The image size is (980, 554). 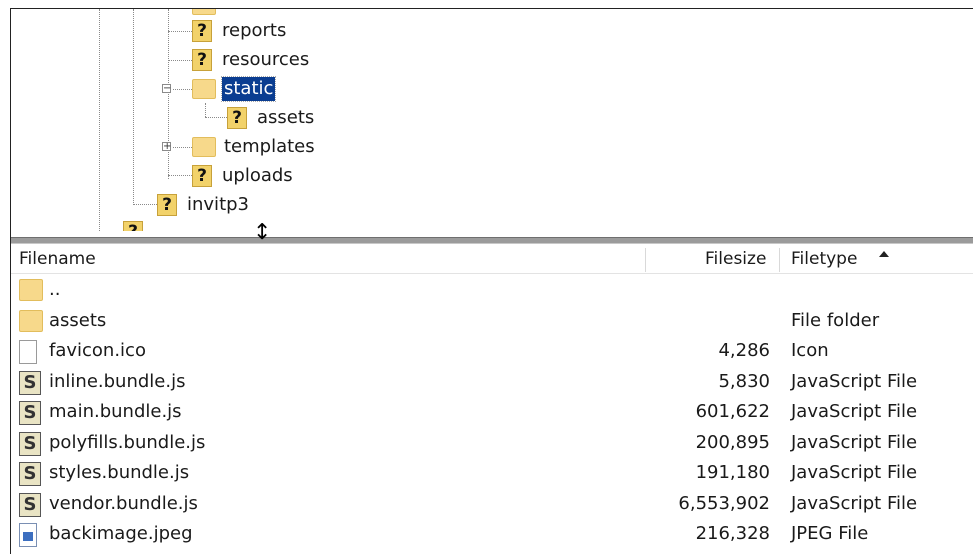 What do you see at coordinates (266, 59) in the screenshot?
I see `tree-node-label: resources` at bounding box center [266, 59].